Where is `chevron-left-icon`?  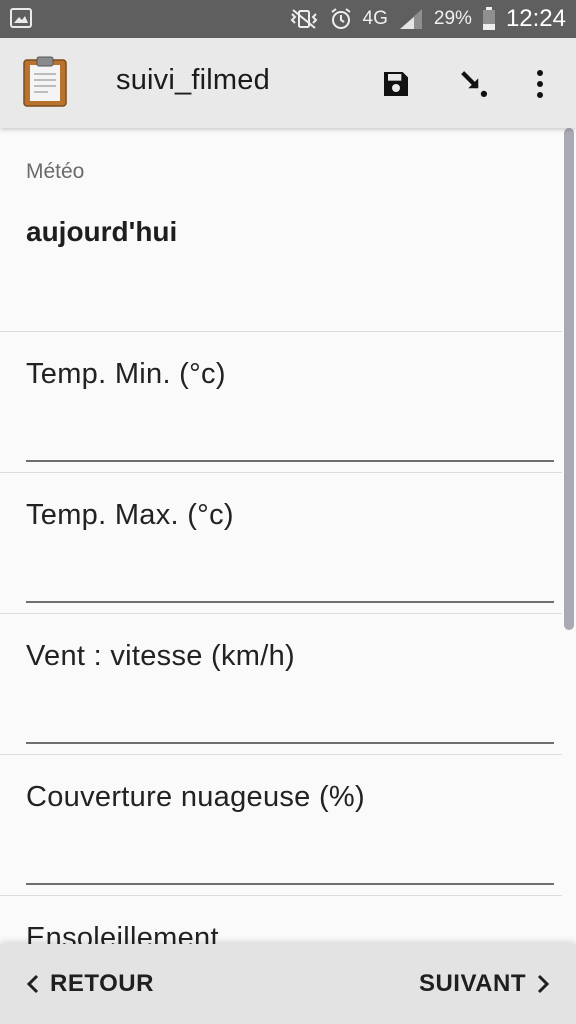 chevron-left-icon is located at coordinates (32, 984).